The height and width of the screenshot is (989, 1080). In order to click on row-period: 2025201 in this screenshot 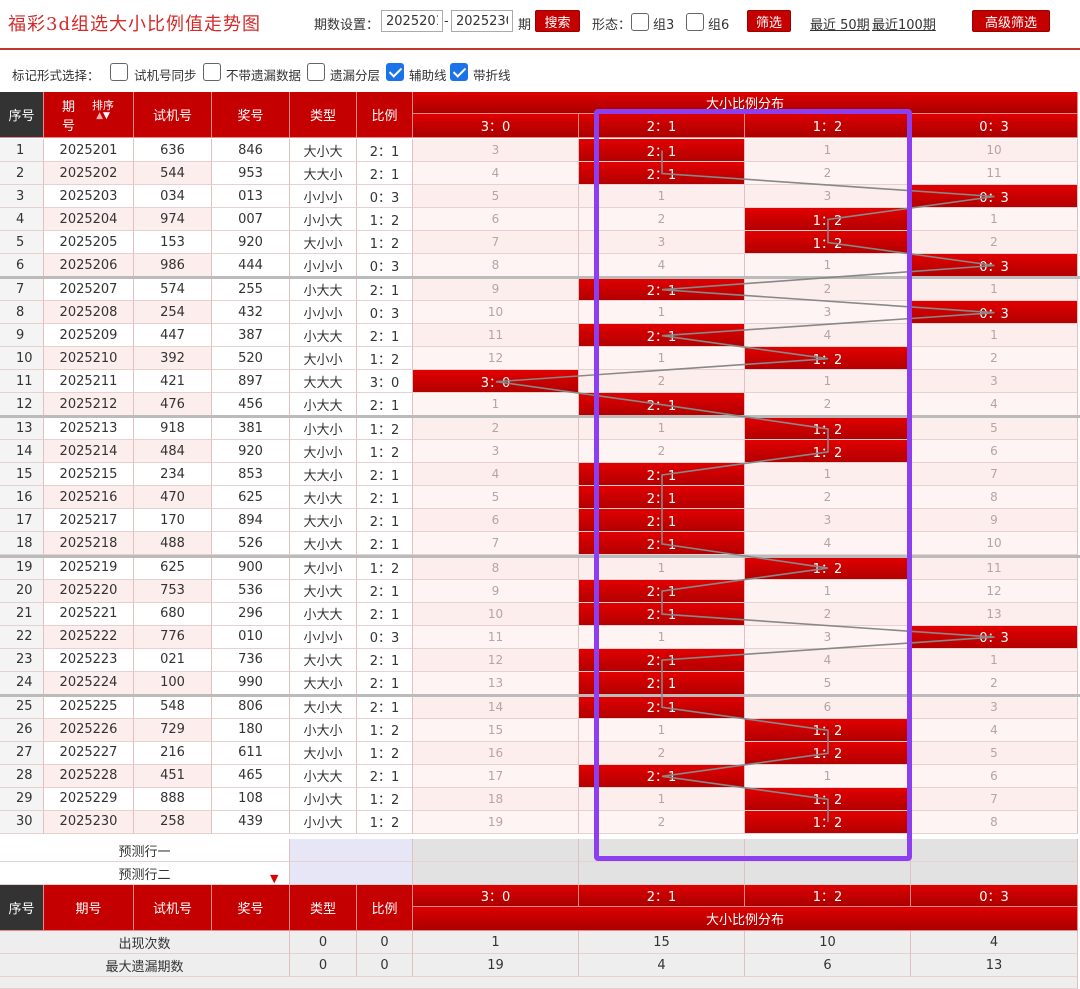, I will do `click(89, 150)`.